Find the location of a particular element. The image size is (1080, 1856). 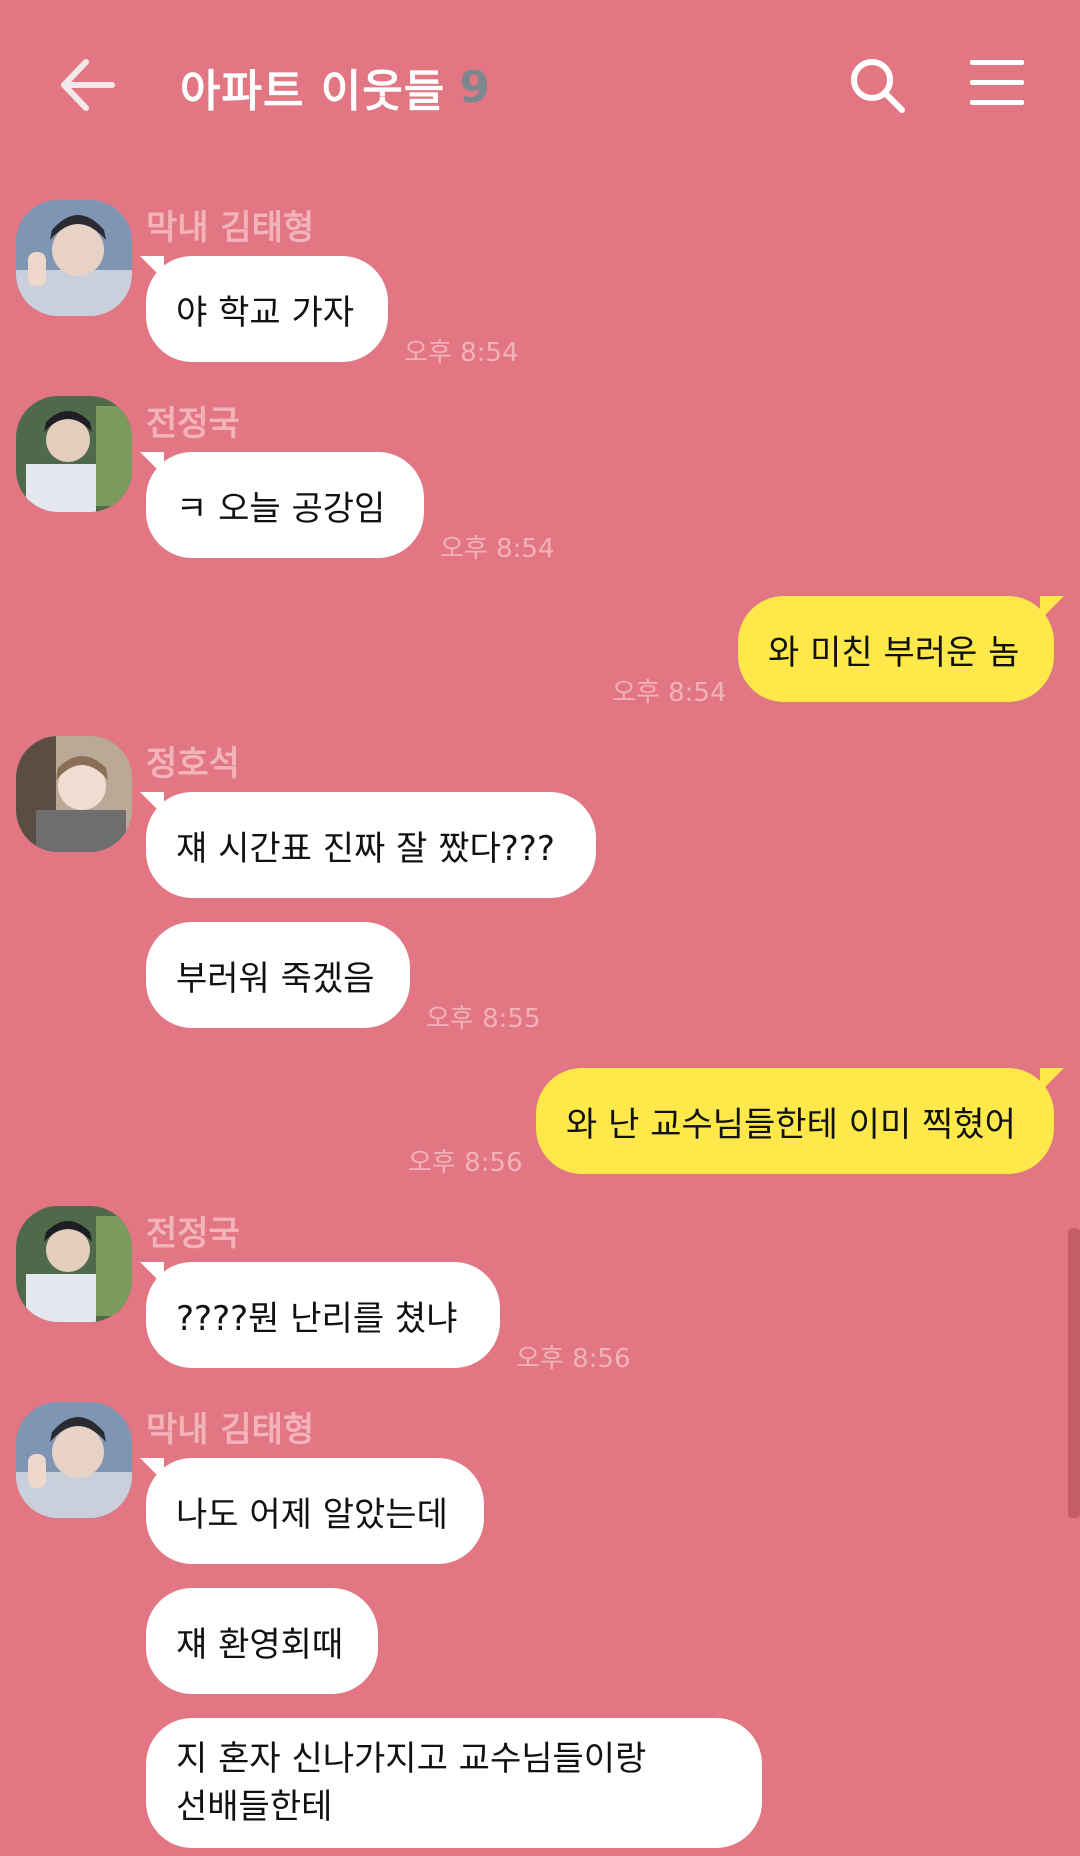

chat-title: 아파트 이웃들 is located at coordinates (313, 91).